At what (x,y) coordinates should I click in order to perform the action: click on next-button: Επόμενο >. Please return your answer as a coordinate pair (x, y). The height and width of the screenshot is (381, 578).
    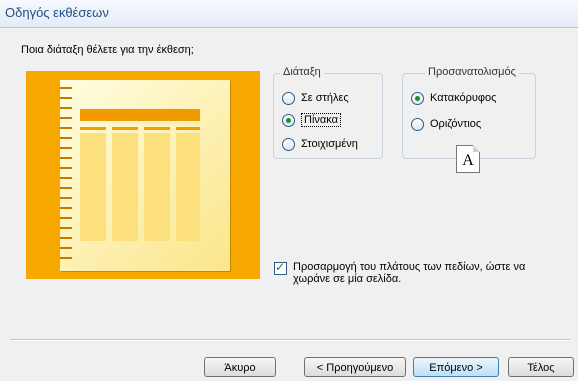
    Looking at the image, I should click on (456, 367).